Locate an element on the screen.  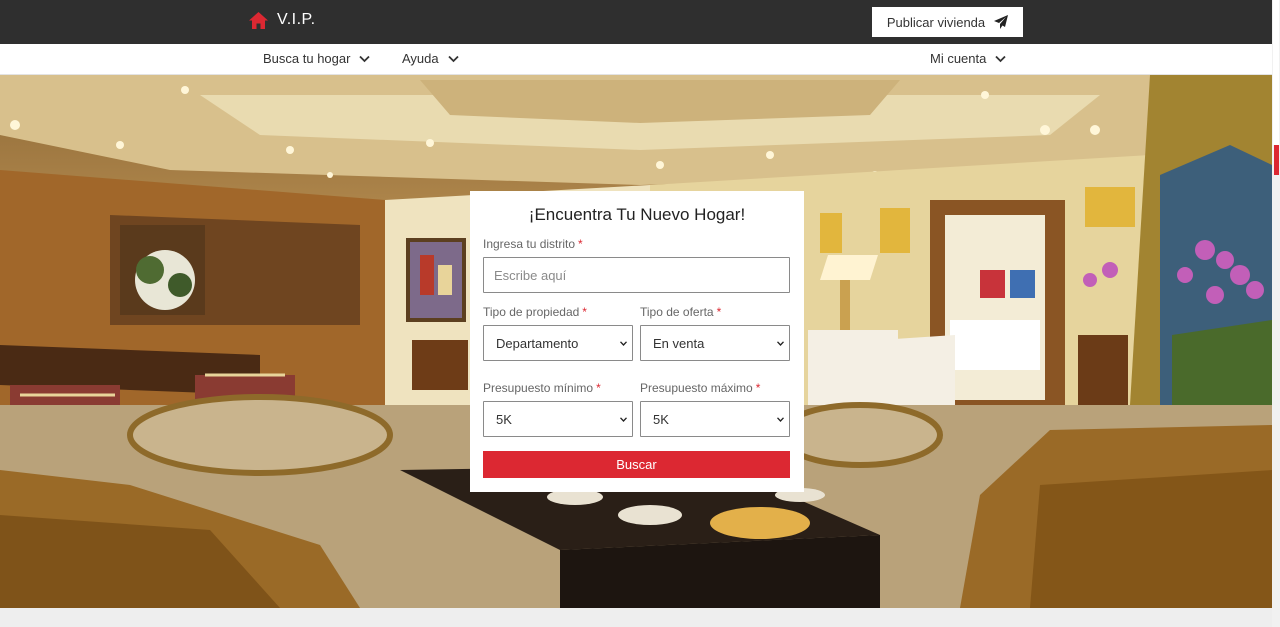
min-budget-select: 5K is located at coordinates (558, 419).